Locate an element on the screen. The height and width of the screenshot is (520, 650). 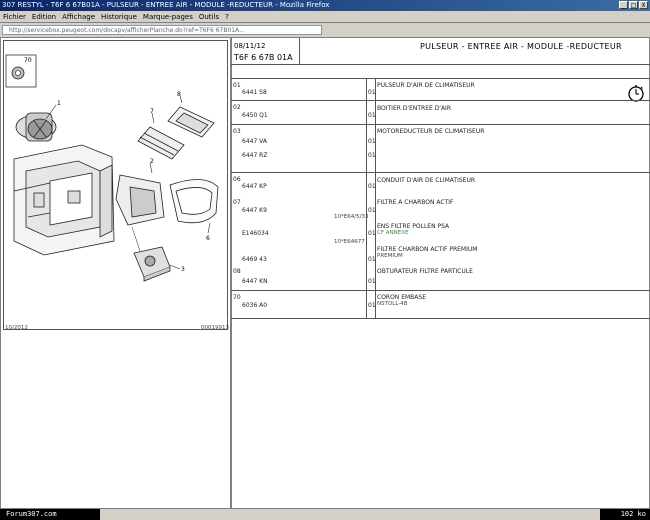
diagram-date: 10/2012 is located at coordinates (16, 328).